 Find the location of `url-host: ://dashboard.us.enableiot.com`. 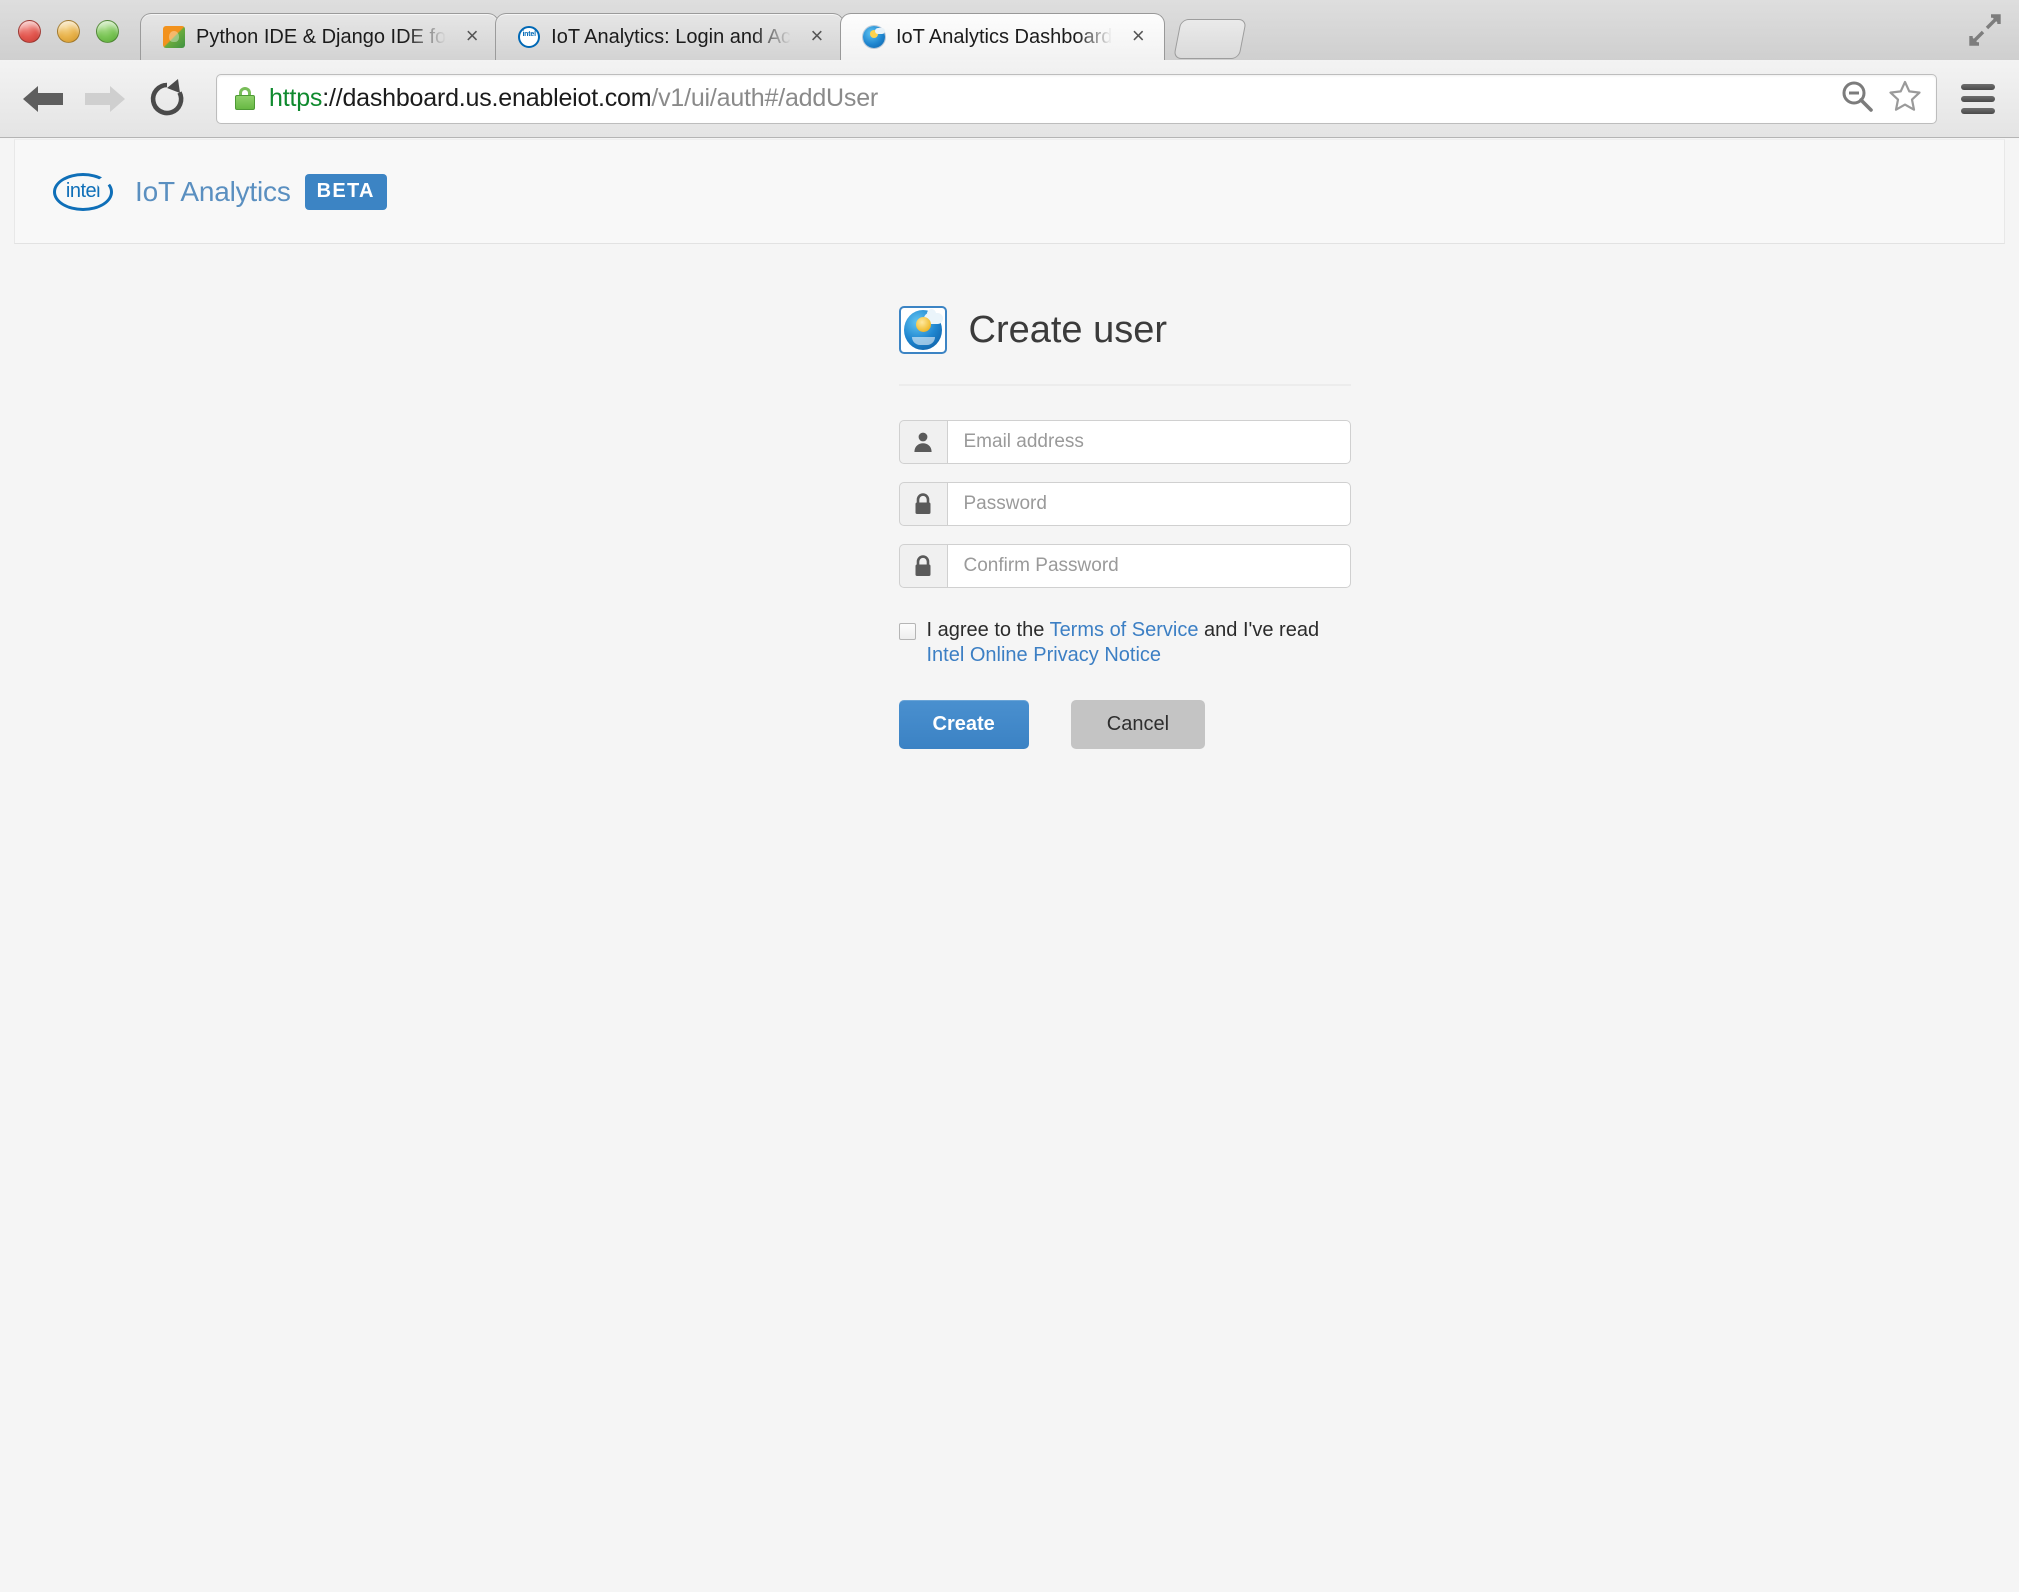

url-host: ://dashboard.us.enableiot.com is located at coordinates (487, 98).